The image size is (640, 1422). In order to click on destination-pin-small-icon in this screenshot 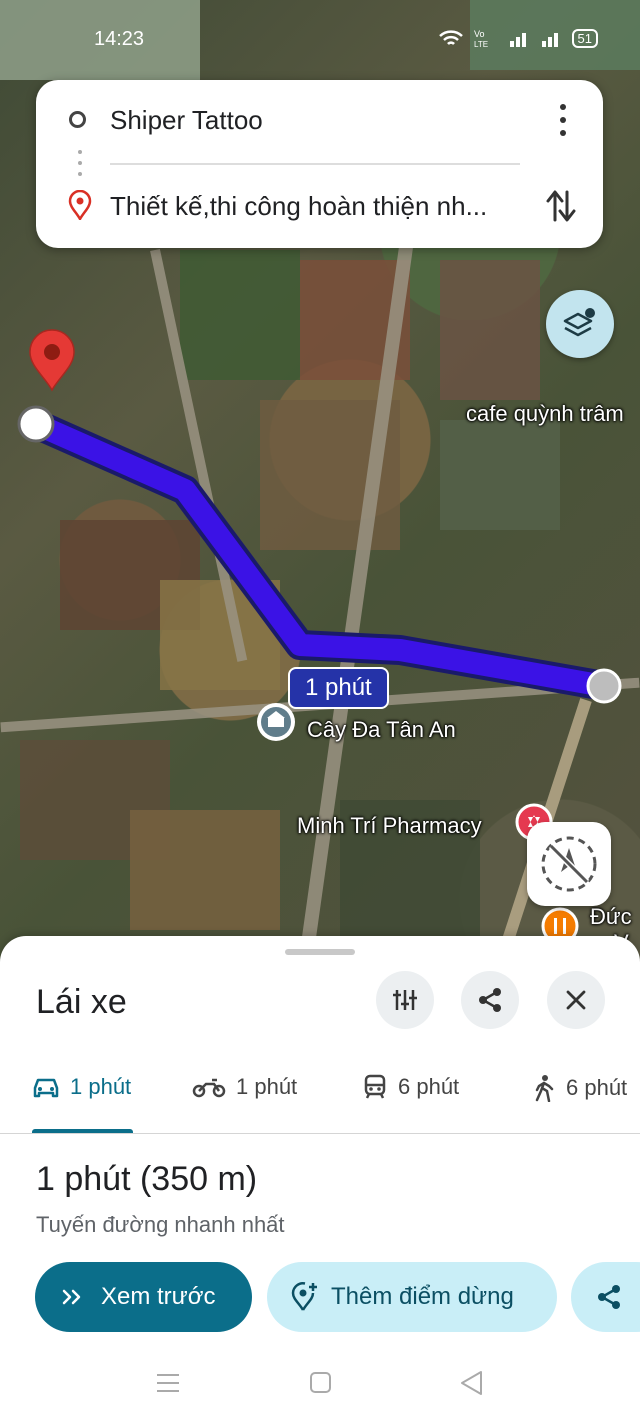, I will do `click(80, 205)`.